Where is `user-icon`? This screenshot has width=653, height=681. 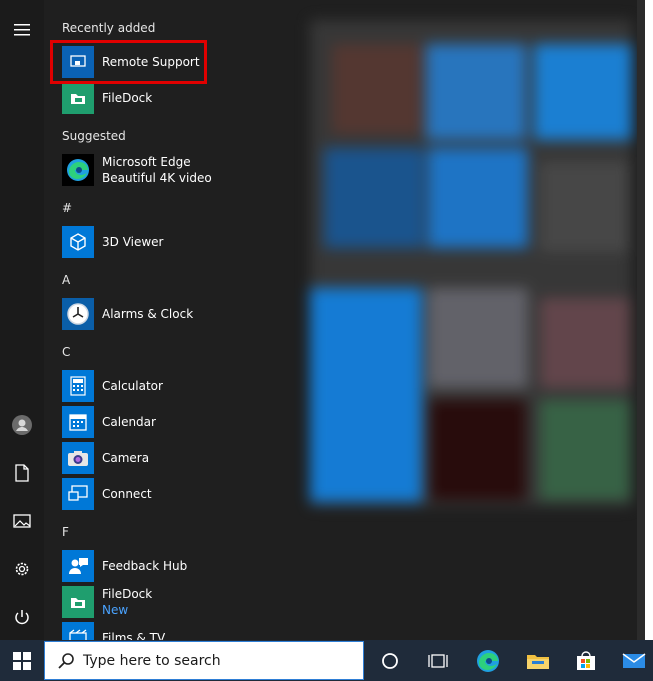
user-icon is located at coordinates (22, 425).